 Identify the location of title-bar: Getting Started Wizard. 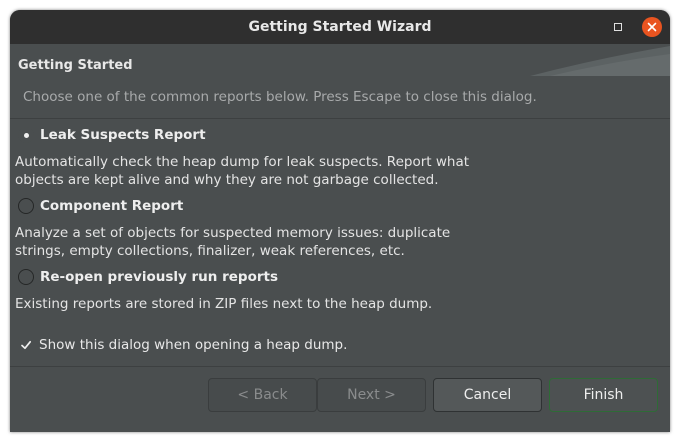
(340, 27).